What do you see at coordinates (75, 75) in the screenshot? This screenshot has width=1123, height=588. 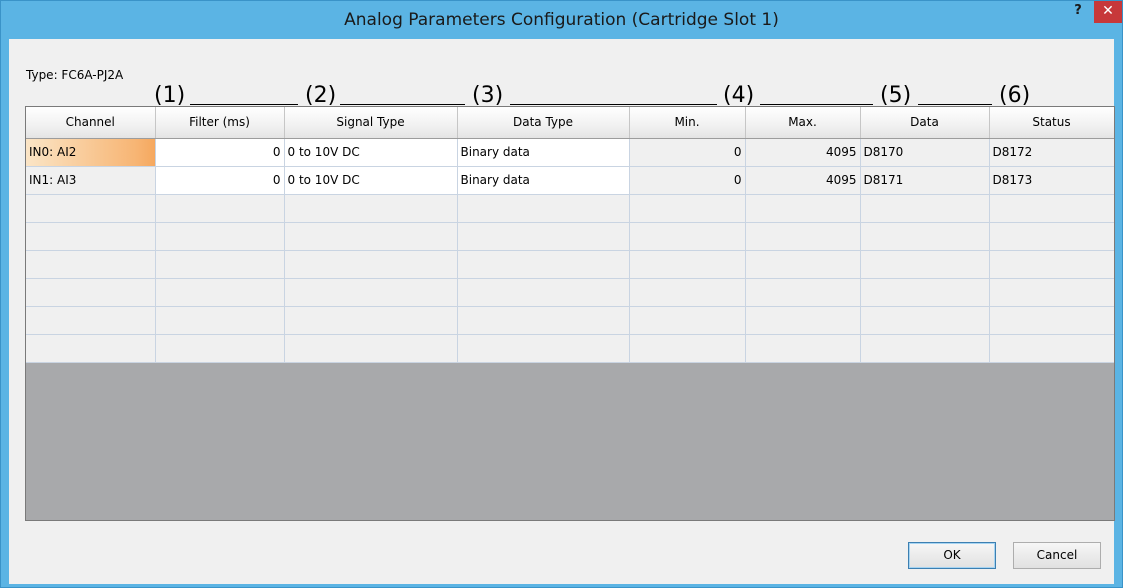 I see `module-type-label: Type: FC6A-PJ2A` at bounding box center [75, 75].